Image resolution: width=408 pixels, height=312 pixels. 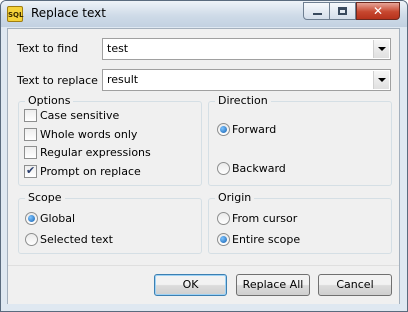 I want to click on title-bar: SQL Replace text ✕, so click(x=204, y=14).